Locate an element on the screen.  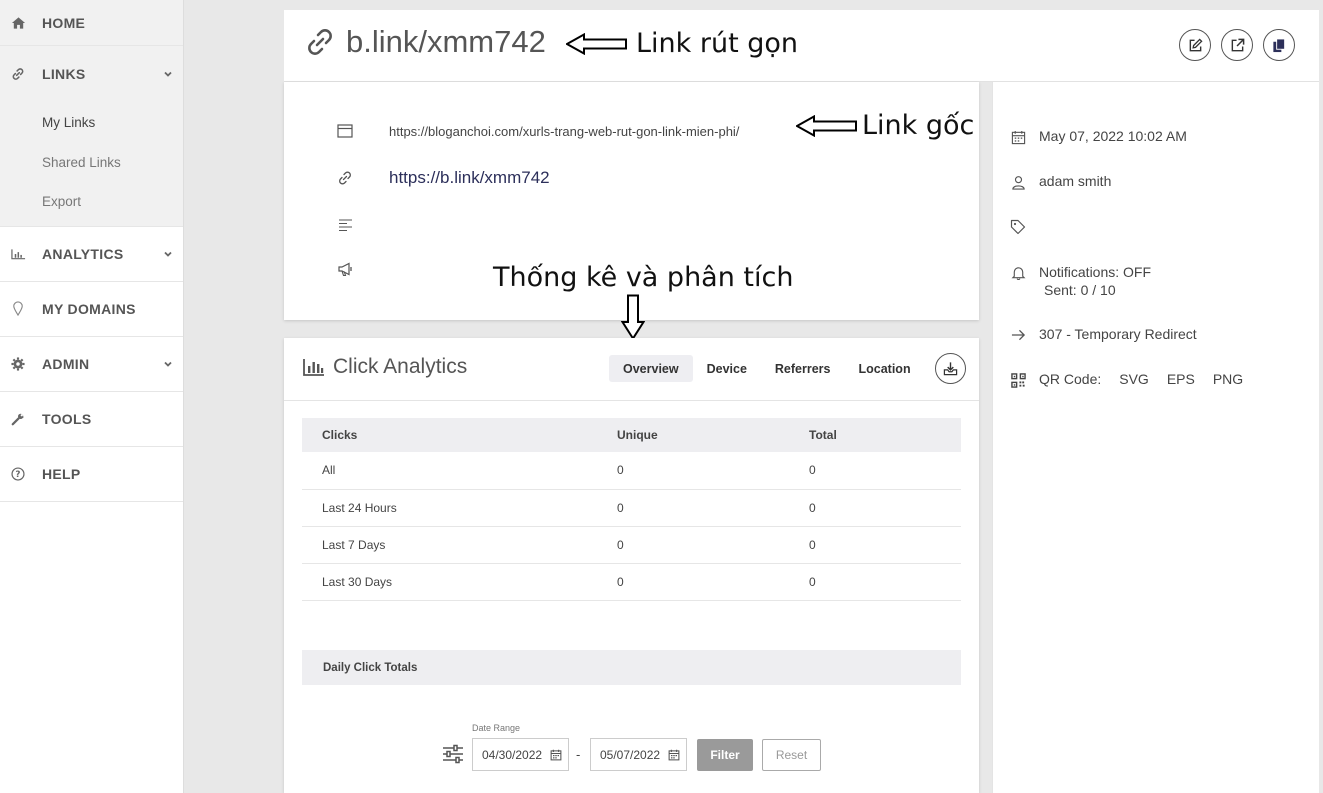
sidebar-subitem-shared-links: Shared Links is located at coordinates (91, 163).